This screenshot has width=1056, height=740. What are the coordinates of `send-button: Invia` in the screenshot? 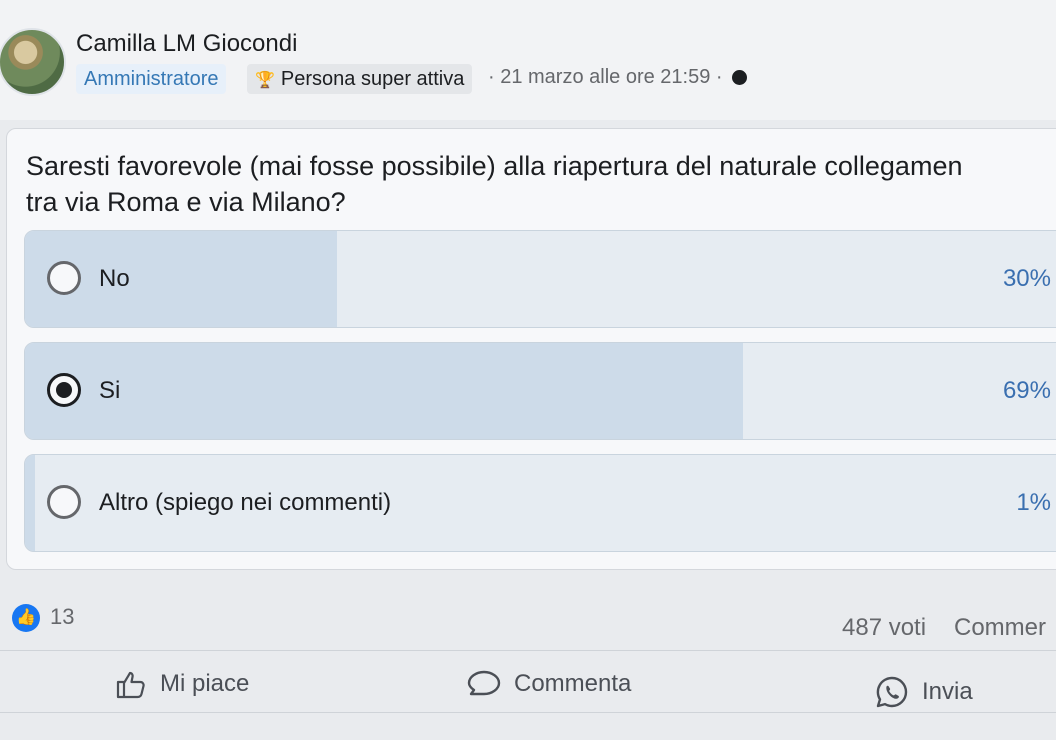 It's located at (923, 692).